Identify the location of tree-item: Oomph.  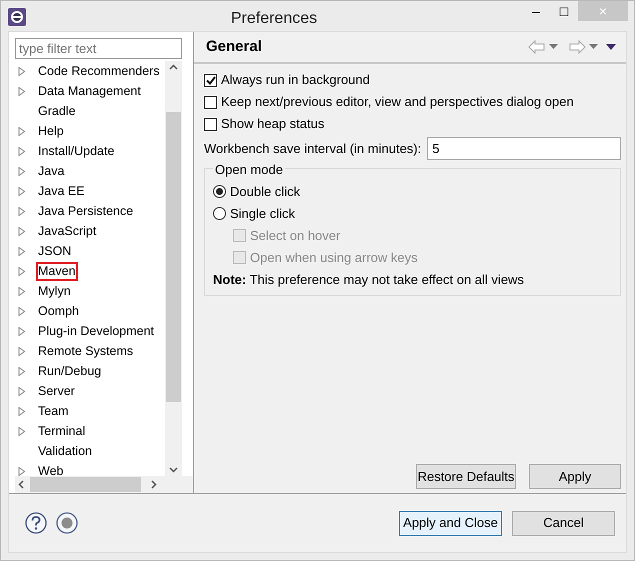
(58, 311).